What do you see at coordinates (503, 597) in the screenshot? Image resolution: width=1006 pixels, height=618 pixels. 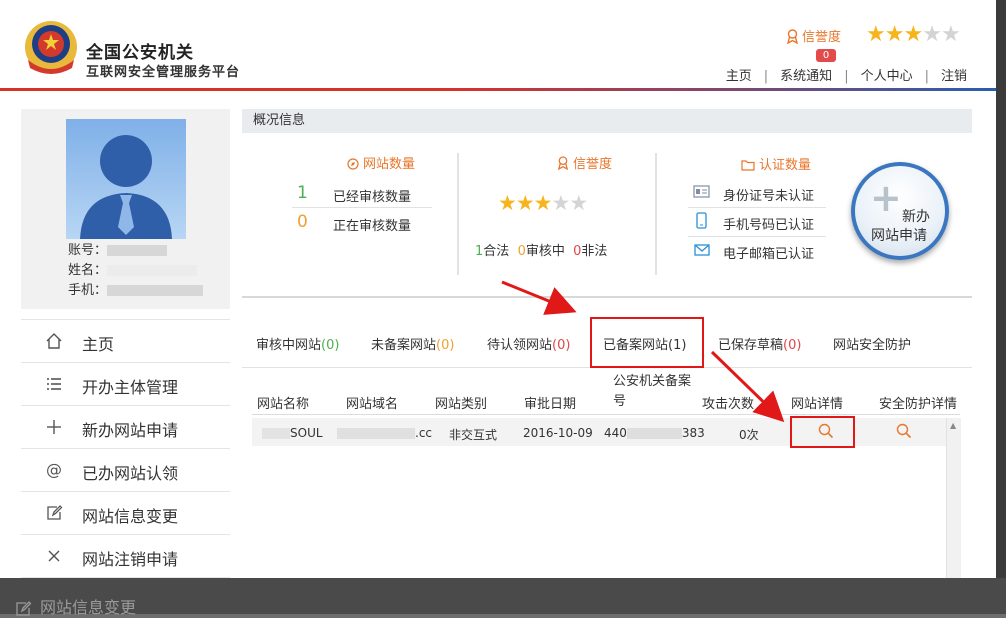 I see `background-window: 网站信息变更` at bounding box center [503, 597].